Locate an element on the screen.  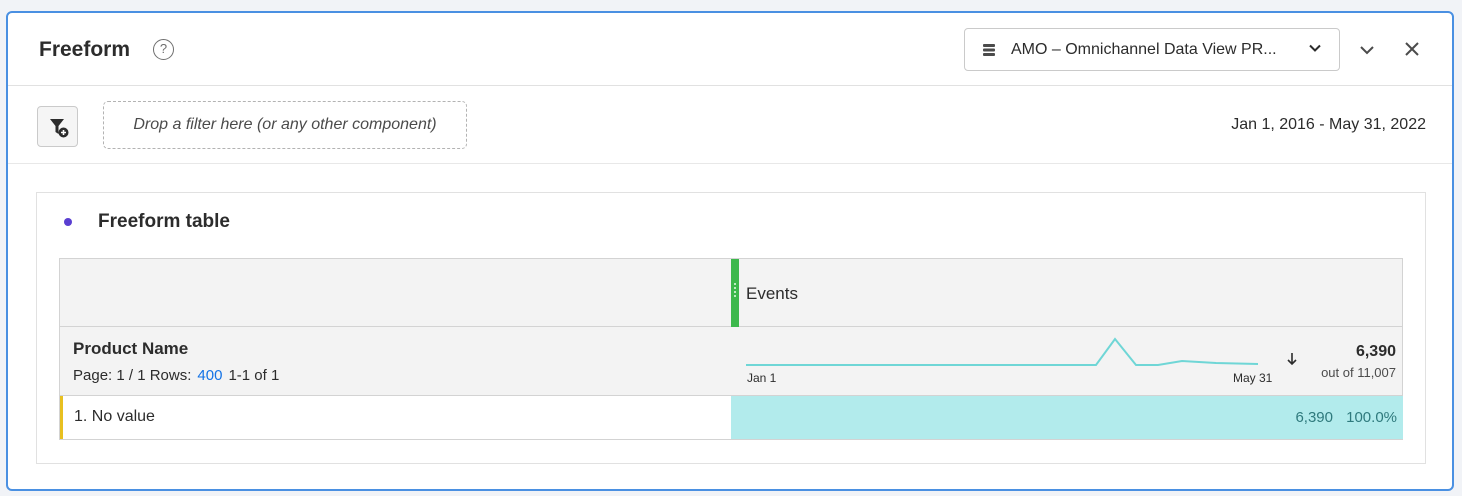
sort-descending-icon is located at coordinates (1292, 359).